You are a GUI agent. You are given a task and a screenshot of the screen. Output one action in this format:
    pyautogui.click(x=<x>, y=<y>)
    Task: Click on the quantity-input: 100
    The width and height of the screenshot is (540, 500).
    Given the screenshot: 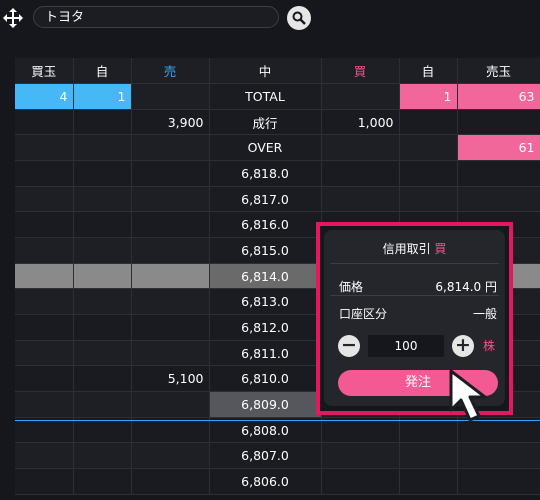 What is the action you would take?
    pyautogui.click(x=406, y=346)
    